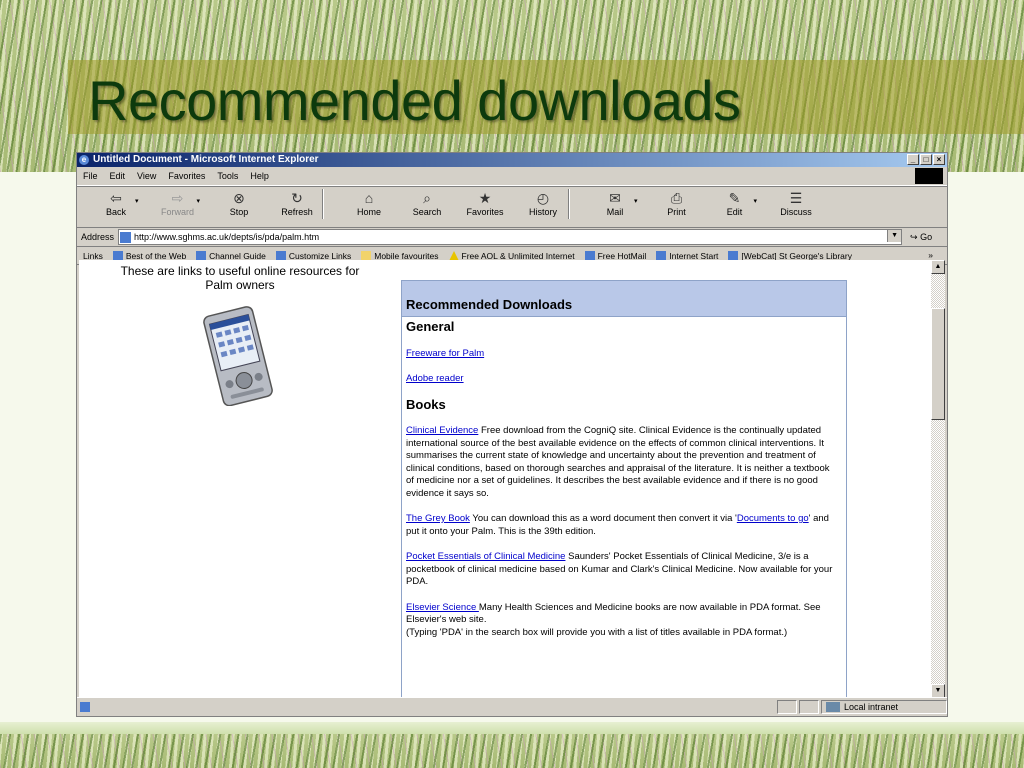 This screenshot has width=1024, height=768. What do you see at coordinates (239, 212) in the screenshot?
I see `toolbar-label: Stop` at bounding box center [239, 212].